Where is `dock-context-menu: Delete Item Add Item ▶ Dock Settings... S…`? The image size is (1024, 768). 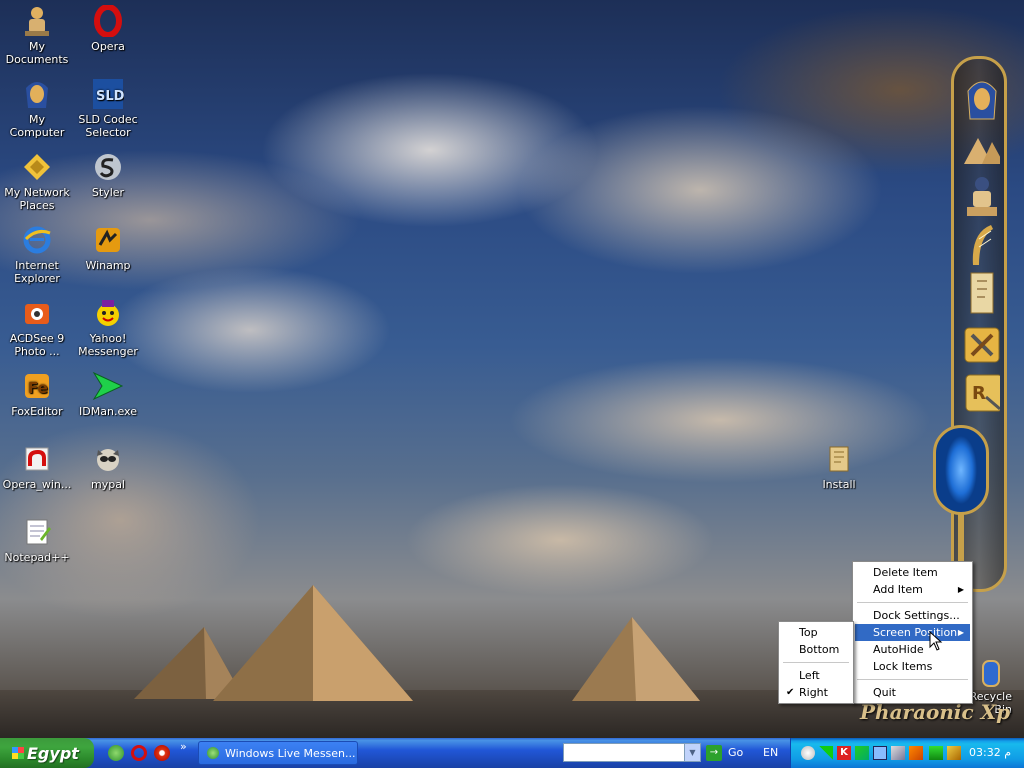 dock-context-menu: Delete Item Add Item ▶ Dock Settings... S… is located at coordinates (912, 632).